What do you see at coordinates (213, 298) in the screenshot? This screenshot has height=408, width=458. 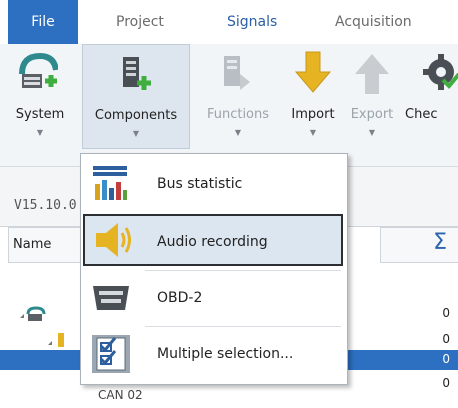 I see `menu-item-obd-2: OBD-2` at bounding box center [213, 298].